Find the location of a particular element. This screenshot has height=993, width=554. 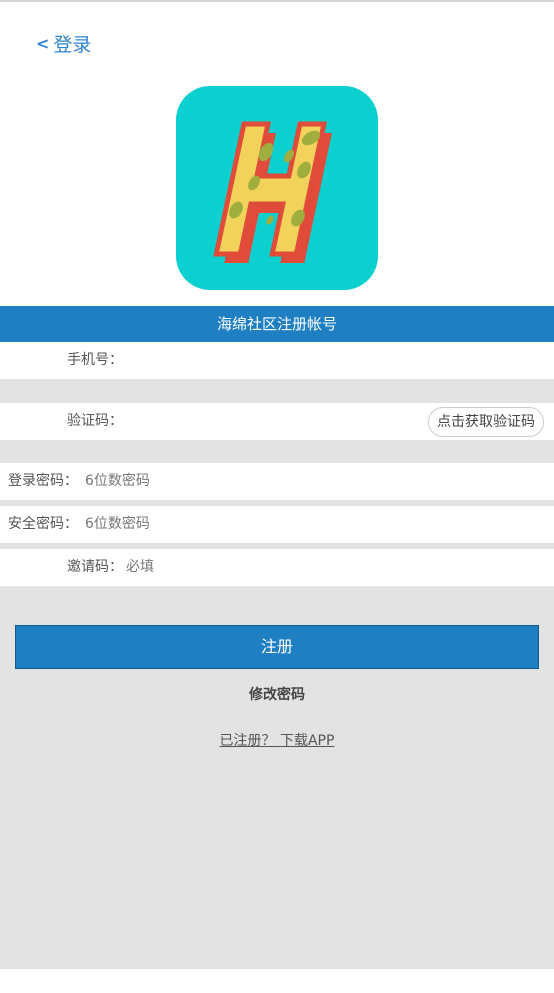

register-button: 注册 is located at coordinates (277, 647).